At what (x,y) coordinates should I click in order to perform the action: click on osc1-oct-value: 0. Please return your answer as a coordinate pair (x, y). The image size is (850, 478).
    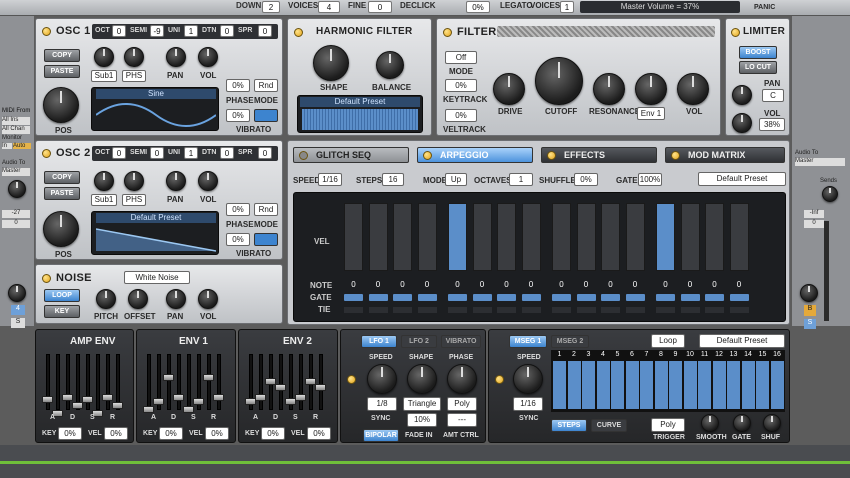
    Looking at the image, I should click on (119, 31).